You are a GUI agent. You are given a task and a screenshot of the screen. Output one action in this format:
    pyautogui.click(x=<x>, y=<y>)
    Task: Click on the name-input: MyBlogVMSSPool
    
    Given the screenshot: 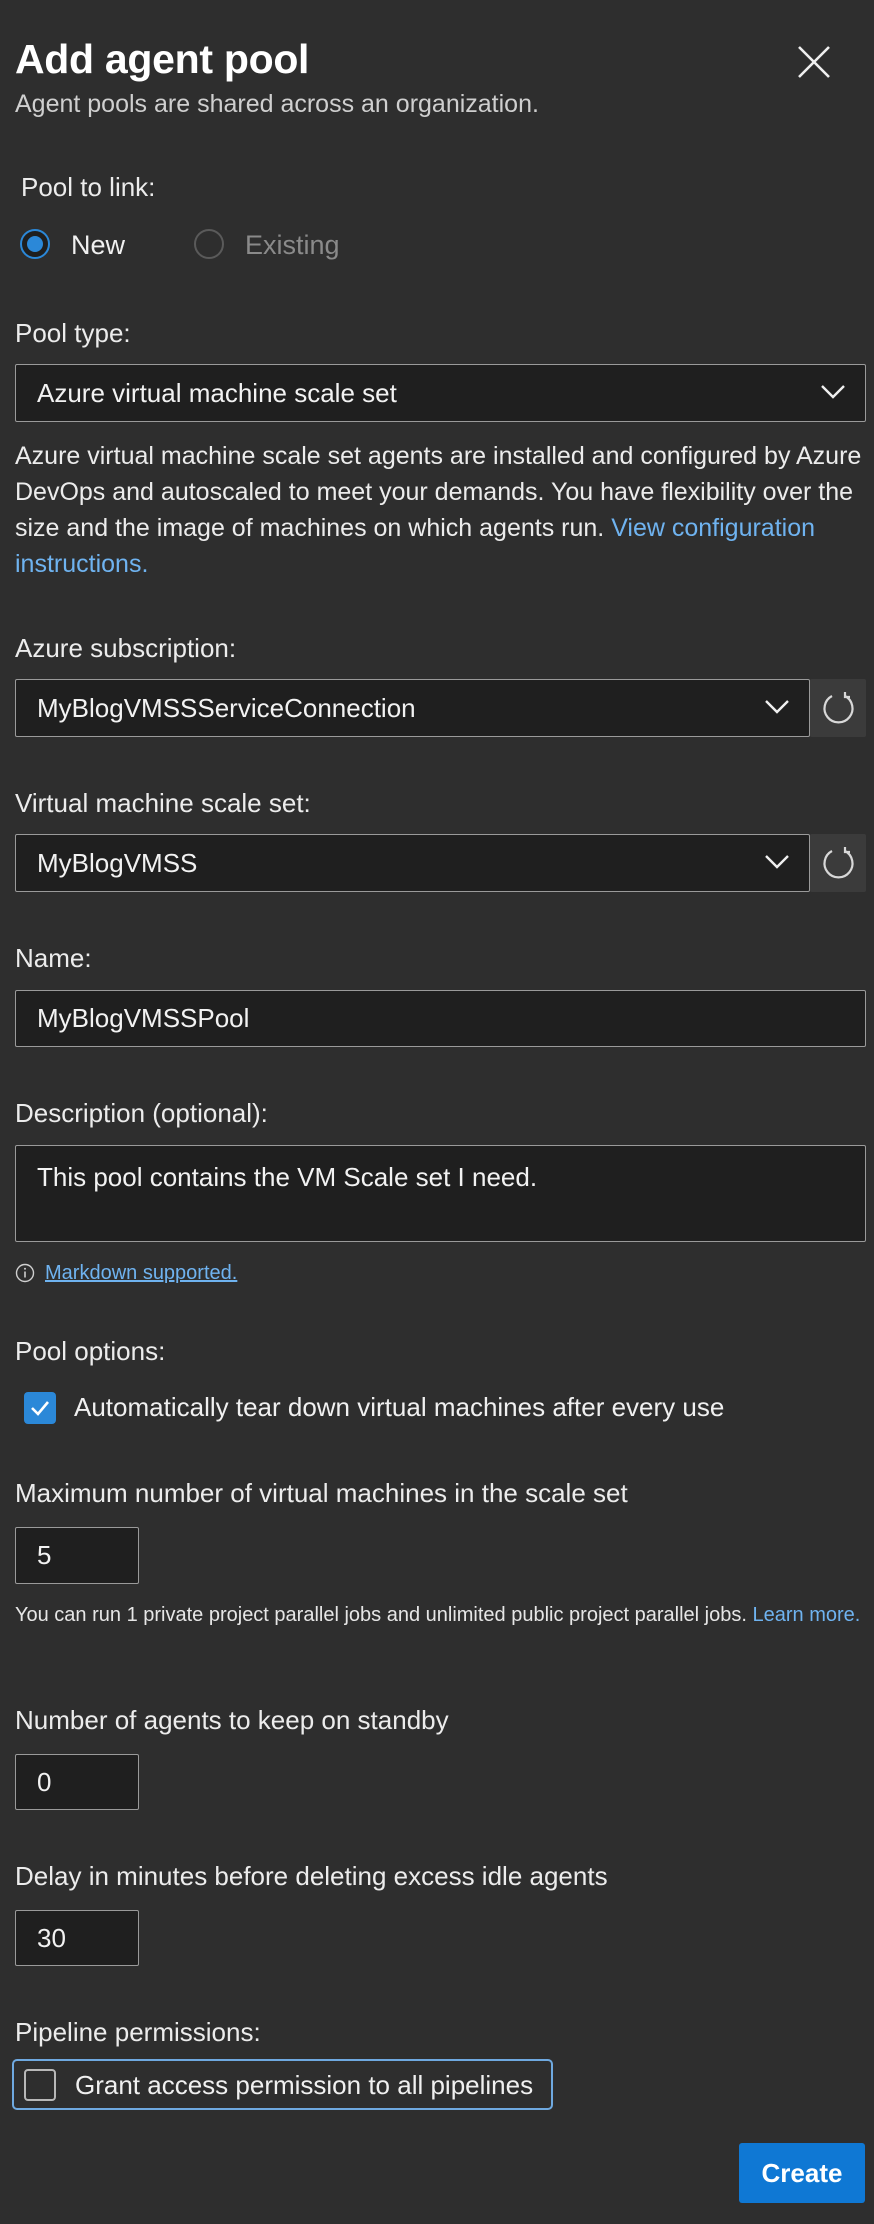 What is the action you would take?
    pyautogui.click(x=440, y=1018)
    